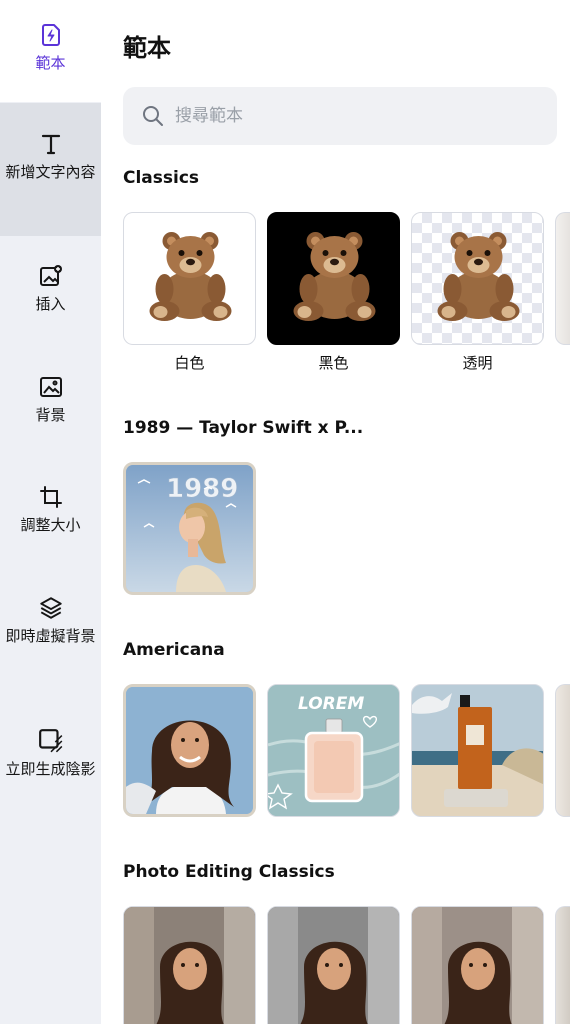 The height and width of the screenshot is (1024, 570). I want to click on search-bar, so click(340, 116).